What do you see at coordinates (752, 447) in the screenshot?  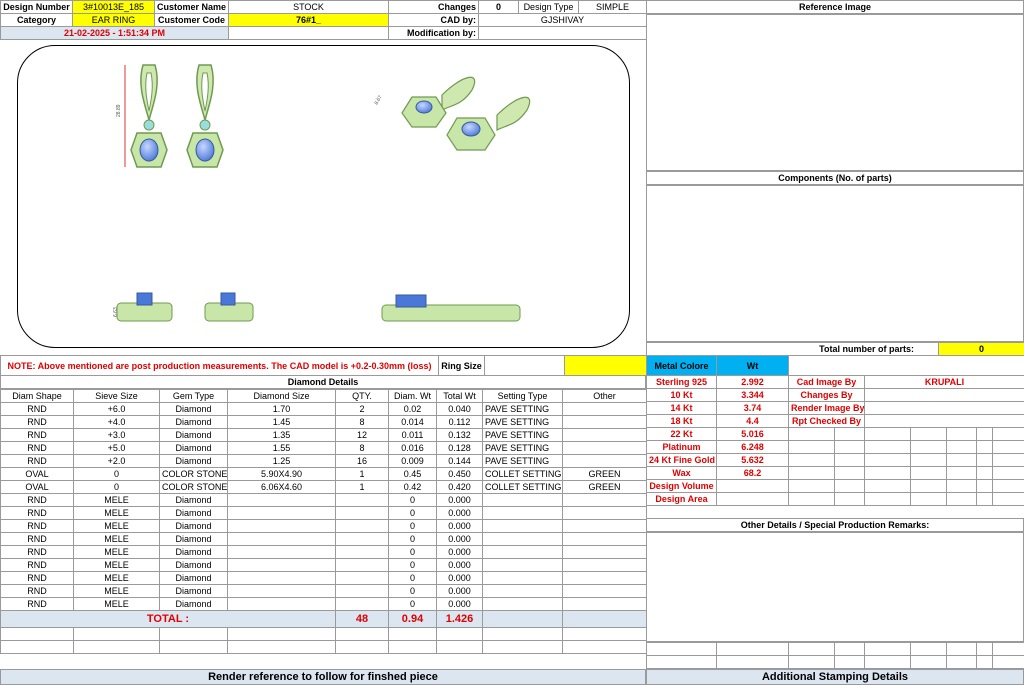 I see `metal-weight: 6.248` at bounding box center [752, 447].